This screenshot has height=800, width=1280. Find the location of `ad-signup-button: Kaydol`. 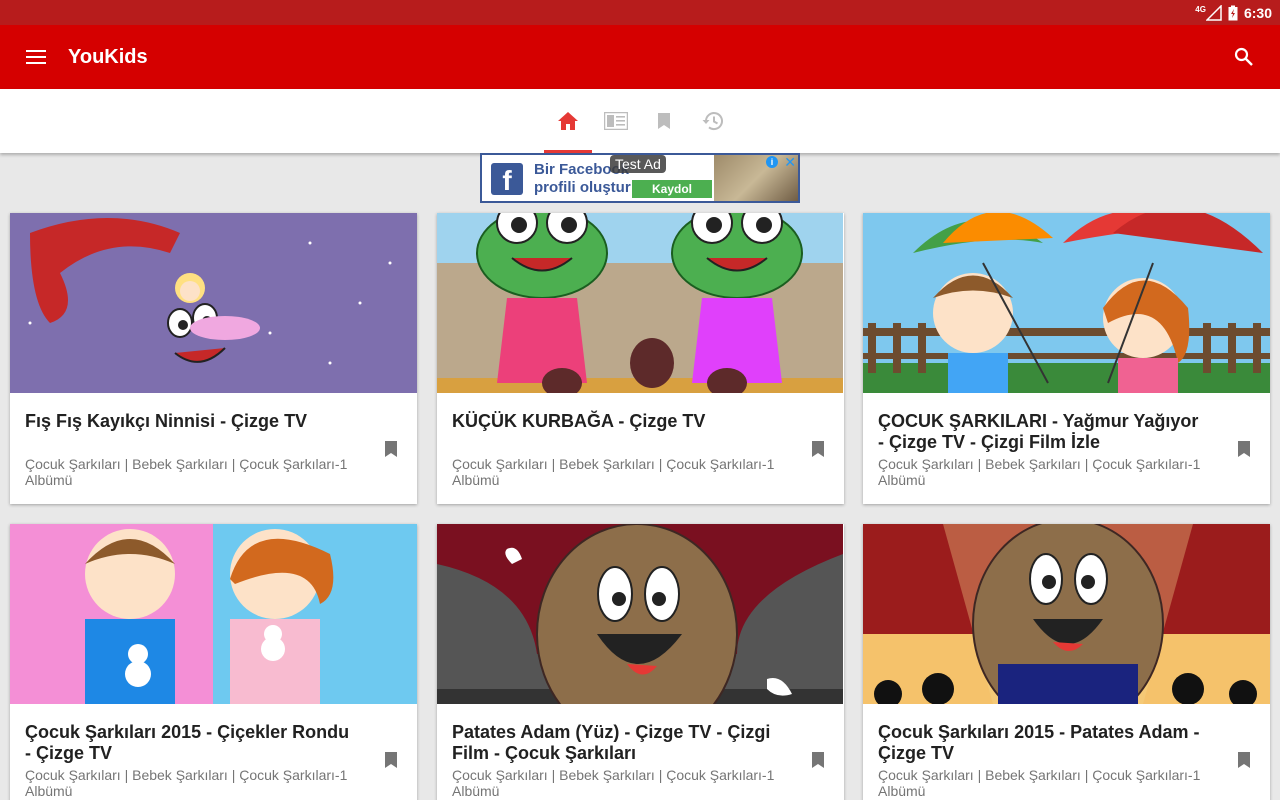

ad-signup-button: Kaydol is located at coordinates (672, 189).